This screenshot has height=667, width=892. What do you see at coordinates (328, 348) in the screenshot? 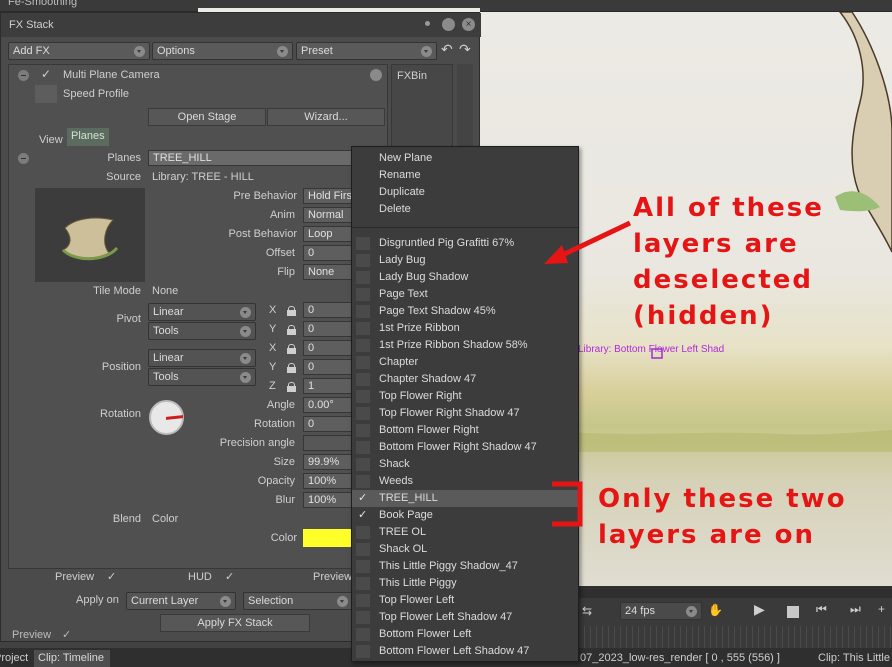
I see `position-x-field: 0` at bounding box center [328, 348].